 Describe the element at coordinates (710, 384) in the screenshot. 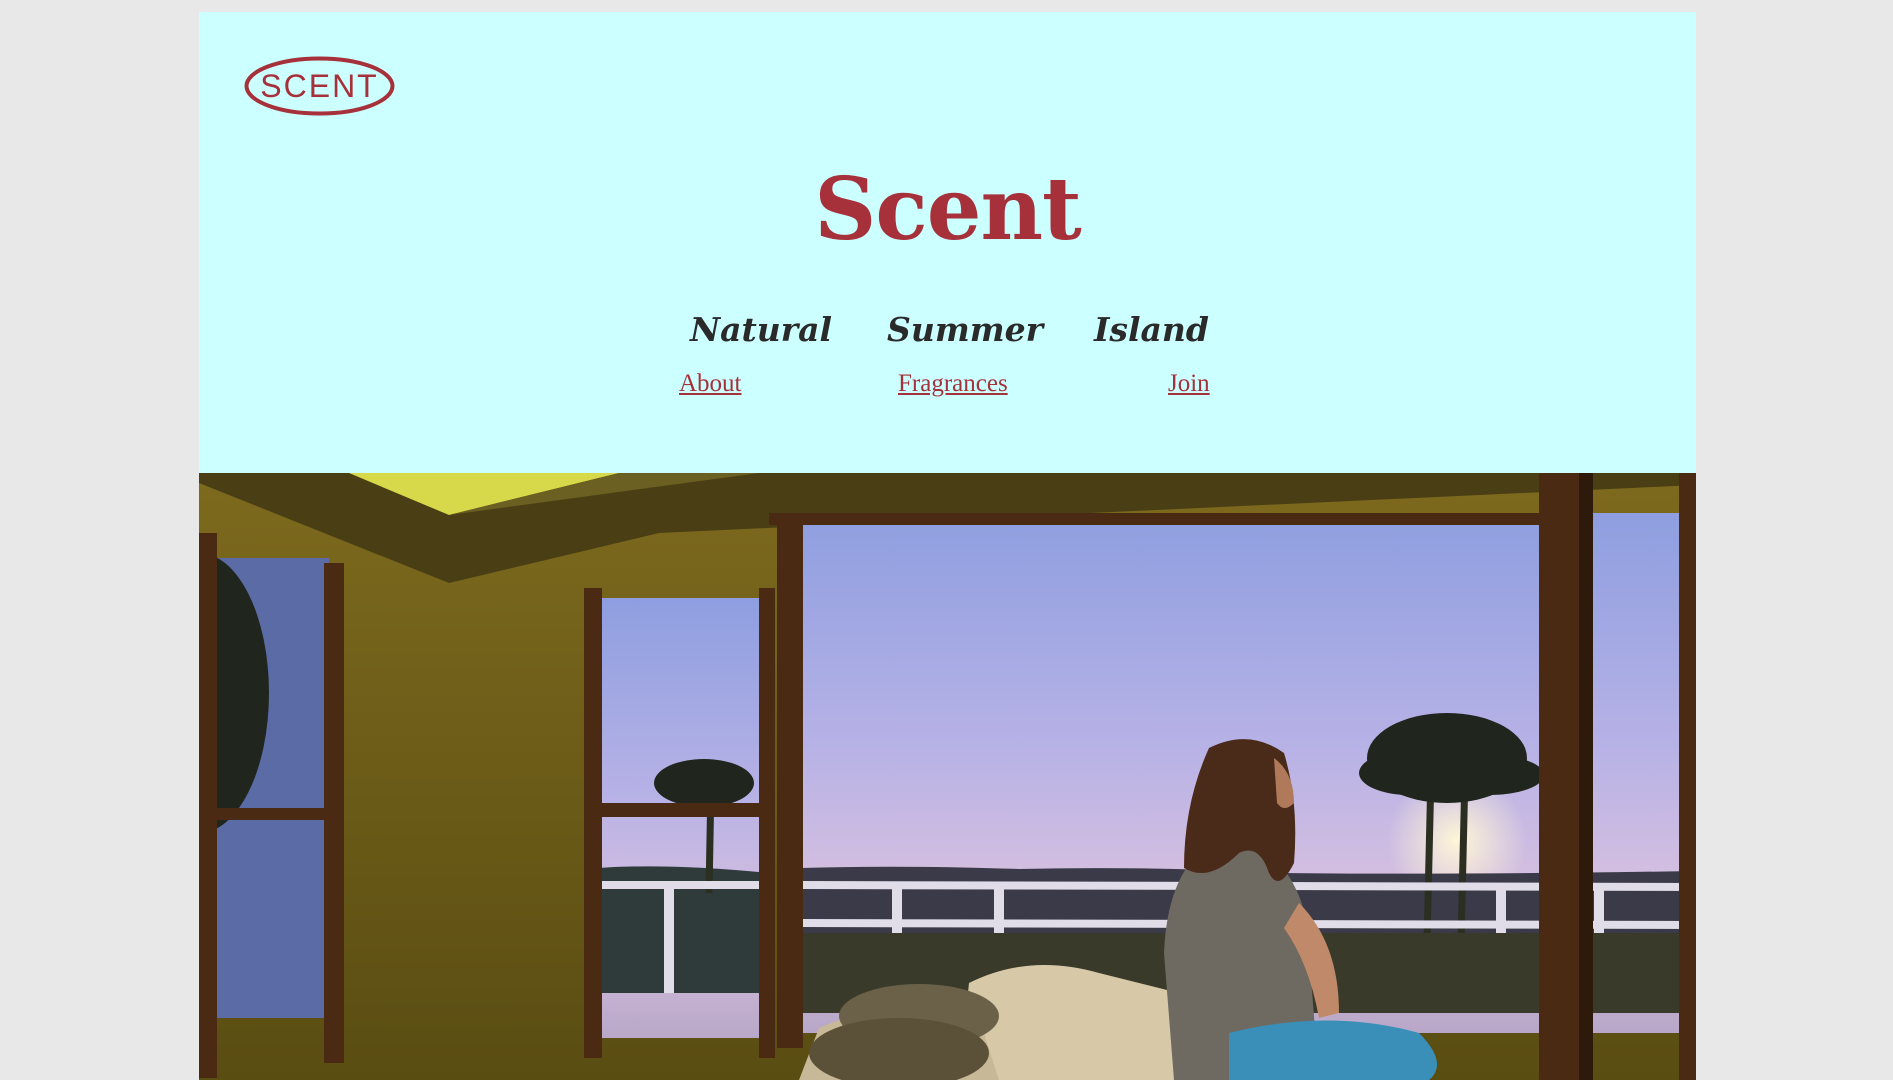

I see `nav-link-about: About` at that location.